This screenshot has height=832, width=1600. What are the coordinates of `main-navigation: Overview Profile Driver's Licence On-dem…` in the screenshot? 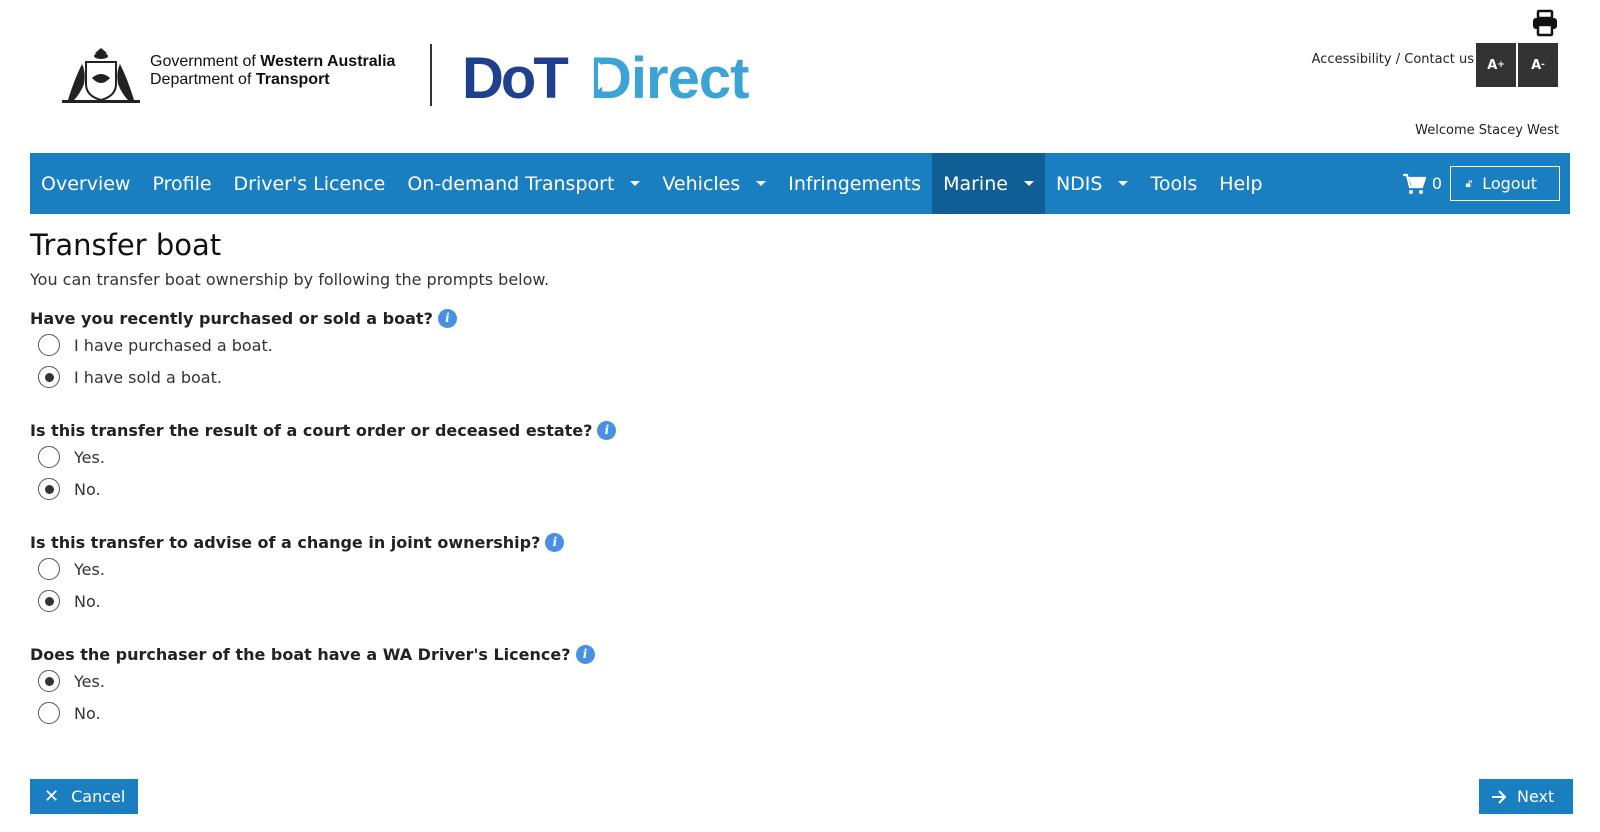 It's located at (800, 183).